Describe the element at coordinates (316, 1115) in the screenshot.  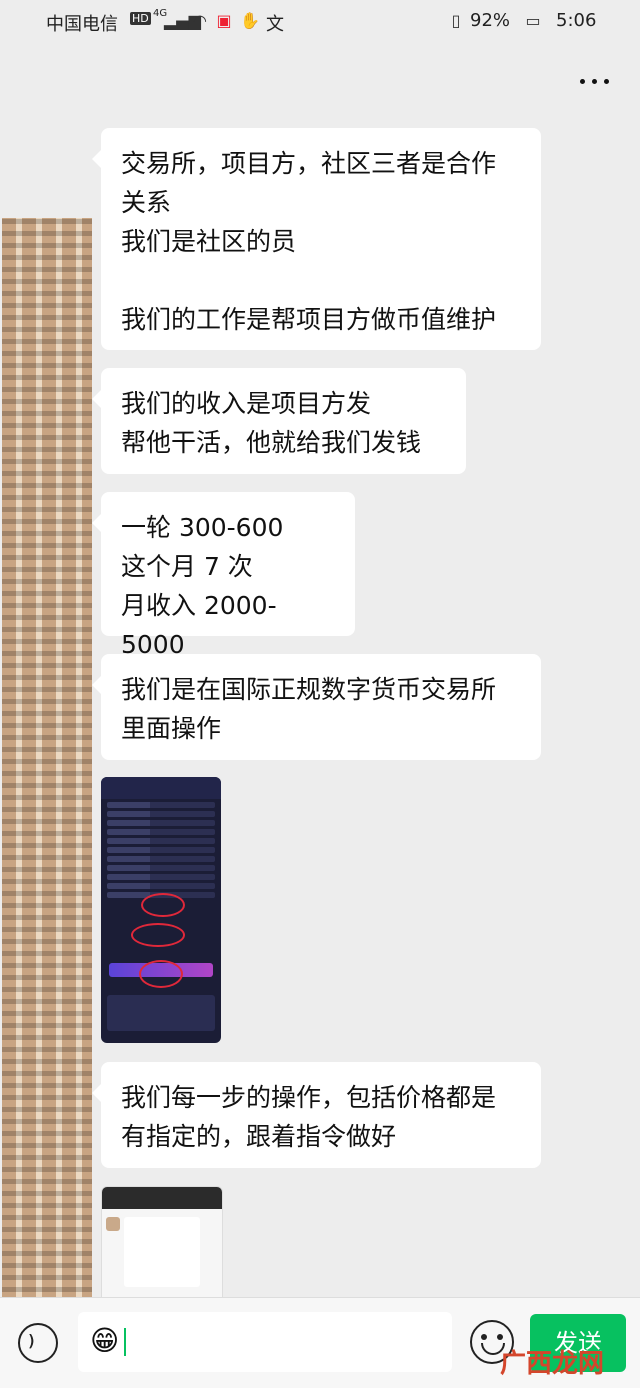
I see `message-bubble: 我们每一步的操作，包括价格都是 有指定的，跟着指令做好` at that location.